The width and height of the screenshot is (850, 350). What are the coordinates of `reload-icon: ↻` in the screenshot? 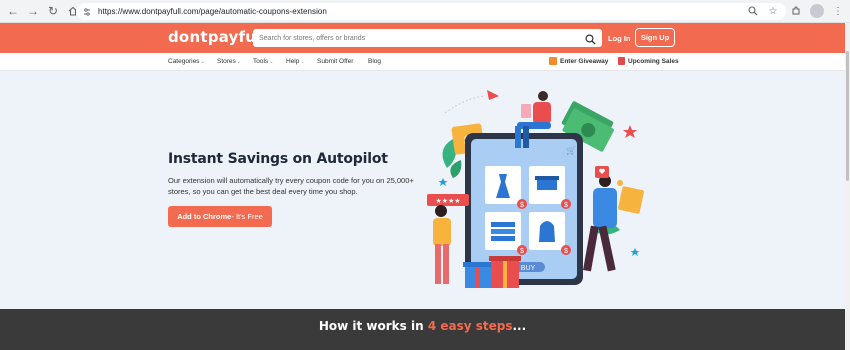 It's located at (53, 11).